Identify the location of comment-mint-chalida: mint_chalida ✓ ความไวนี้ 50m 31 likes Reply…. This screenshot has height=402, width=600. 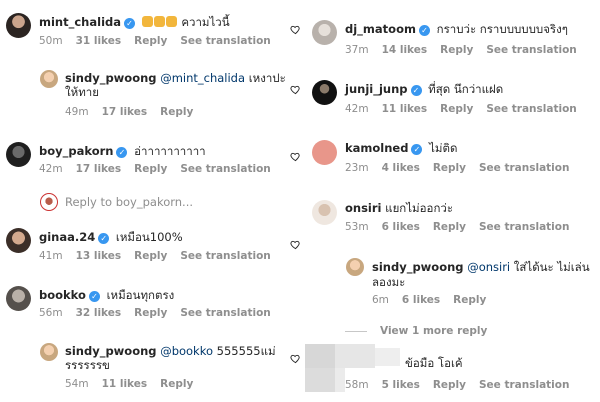
(150, 27).